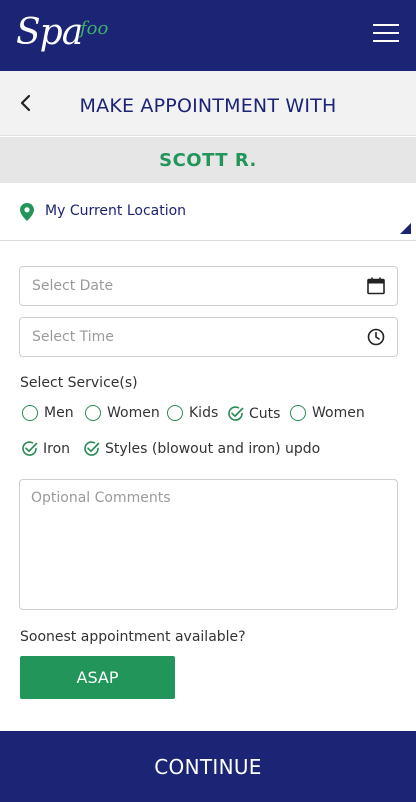 The height and width of the screenshot is (802, 416). Describe the element at coordinates (204, 413) in the screenshot. I see `service-label: Kids` at that location.